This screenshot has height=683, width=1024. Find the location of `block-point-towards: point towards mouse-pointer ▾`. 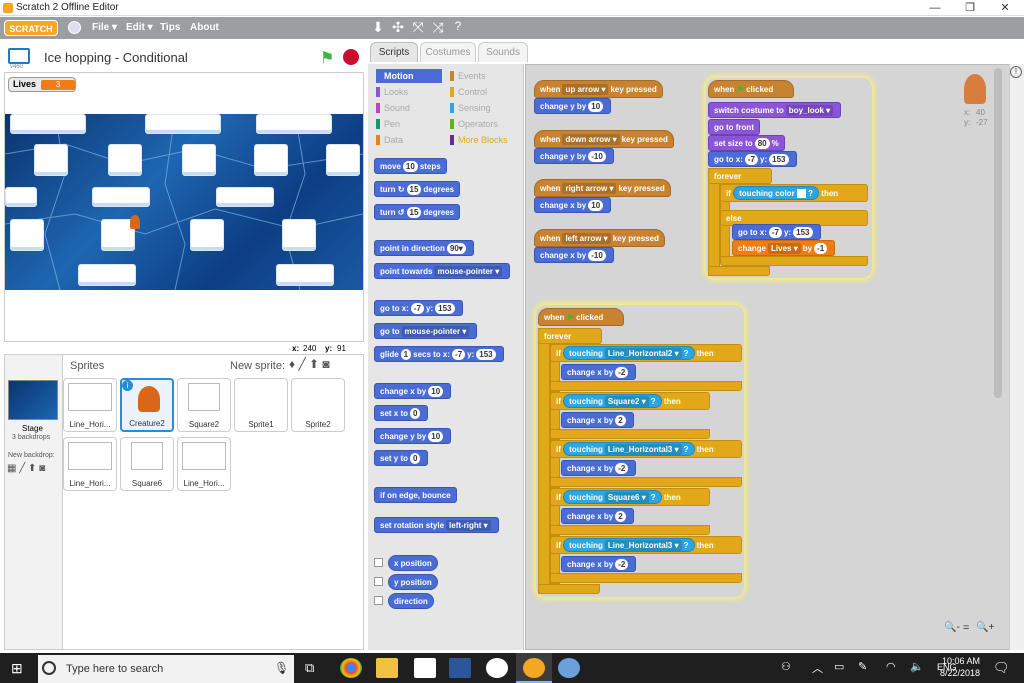

block-point-towards: point towards mouse-pointer ▾ is located at coordinates (442, 271).